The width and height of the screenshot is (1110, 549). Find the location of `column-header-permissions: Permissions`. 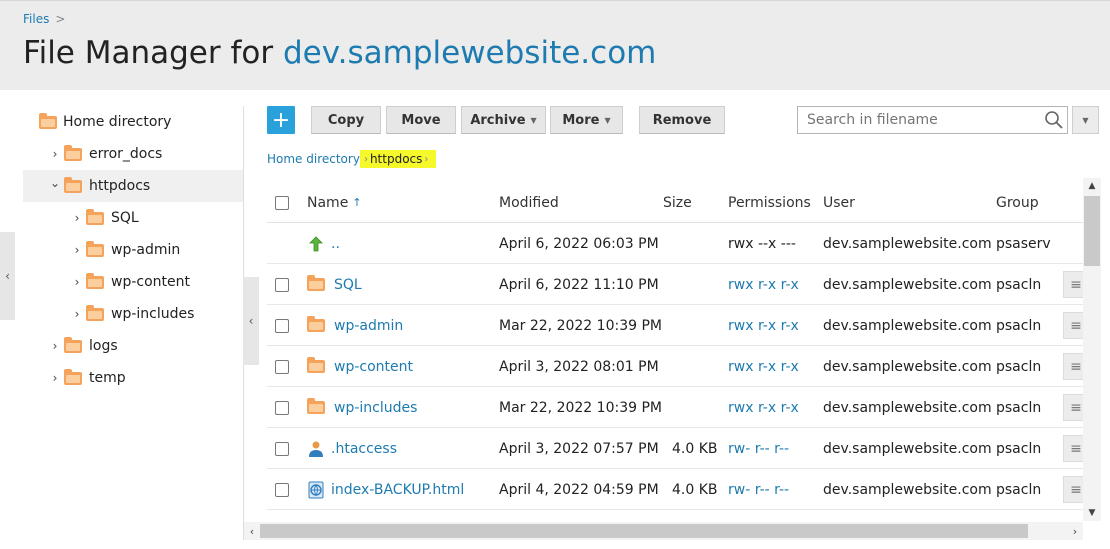

column-header-permissions: Permissions is located at coordinates (769, 202).